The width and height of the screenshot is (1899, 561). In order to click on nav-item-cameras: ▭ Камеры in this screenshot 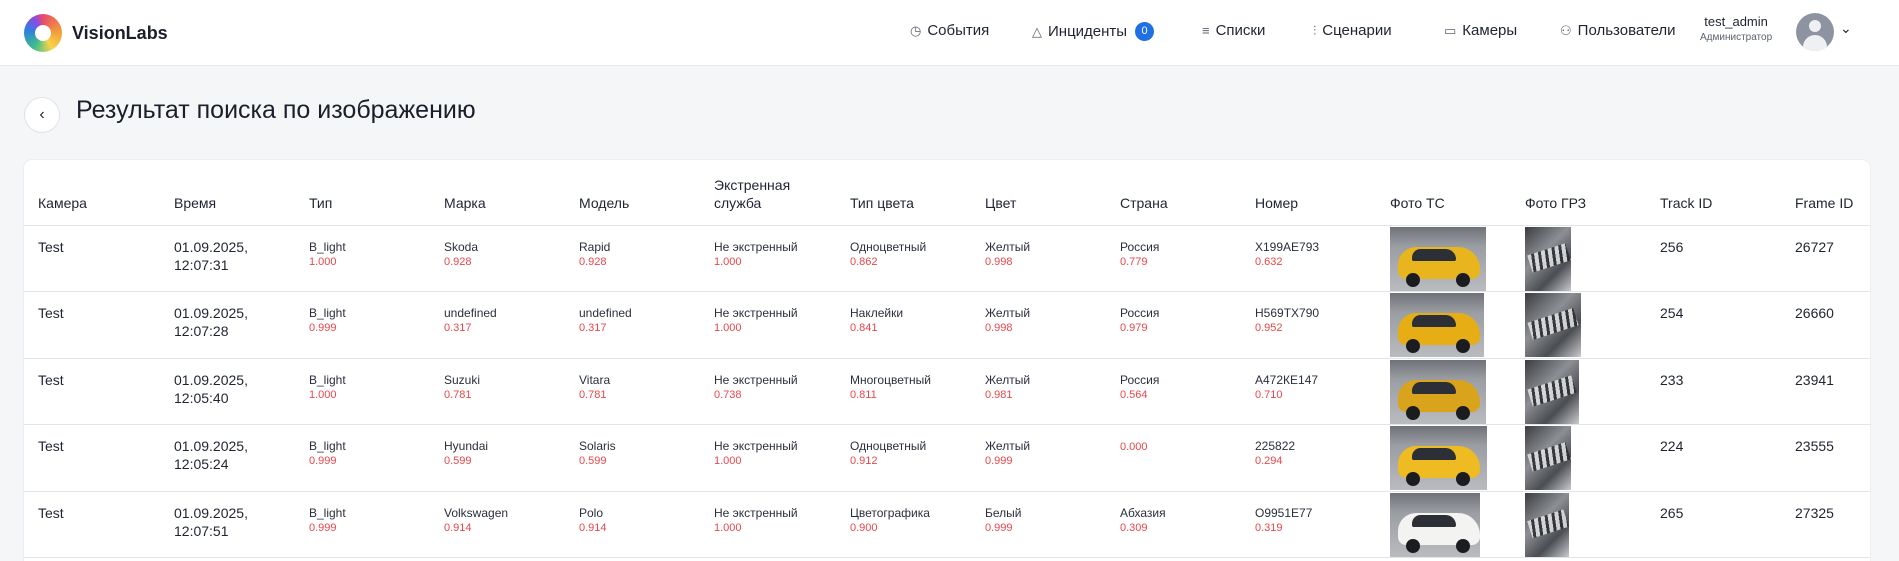, I will do `click(1480, 30)`.